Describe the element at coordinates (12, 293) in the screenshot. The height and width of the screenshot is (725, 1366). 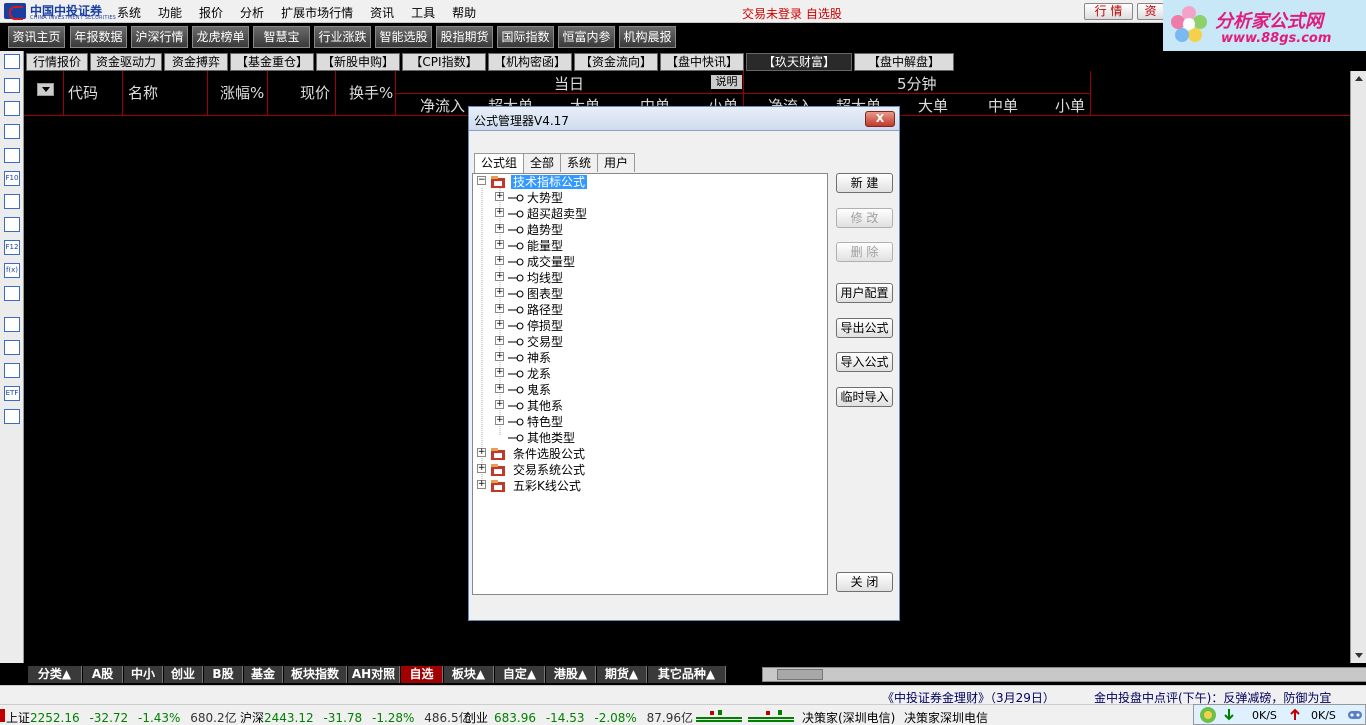
I see `search-icon` at that location.